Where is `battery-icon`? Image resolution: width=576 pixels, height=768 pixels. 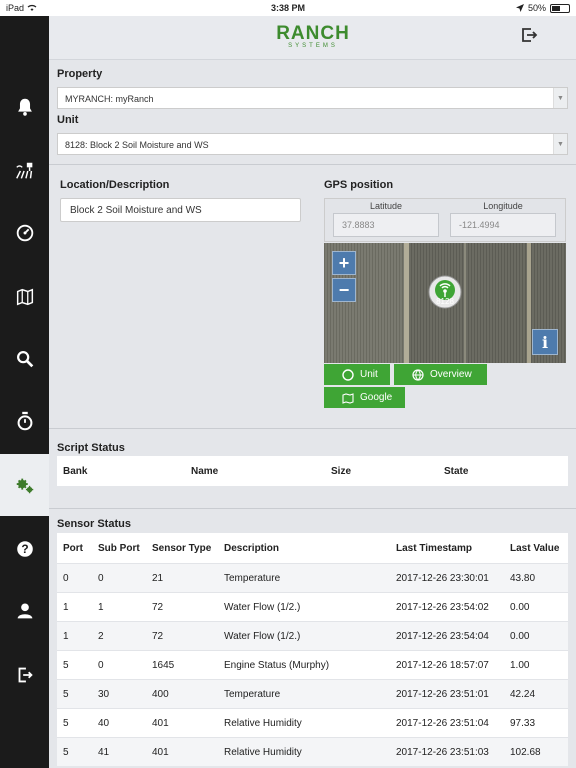 battery-icon is located at coordinates (560, 8).